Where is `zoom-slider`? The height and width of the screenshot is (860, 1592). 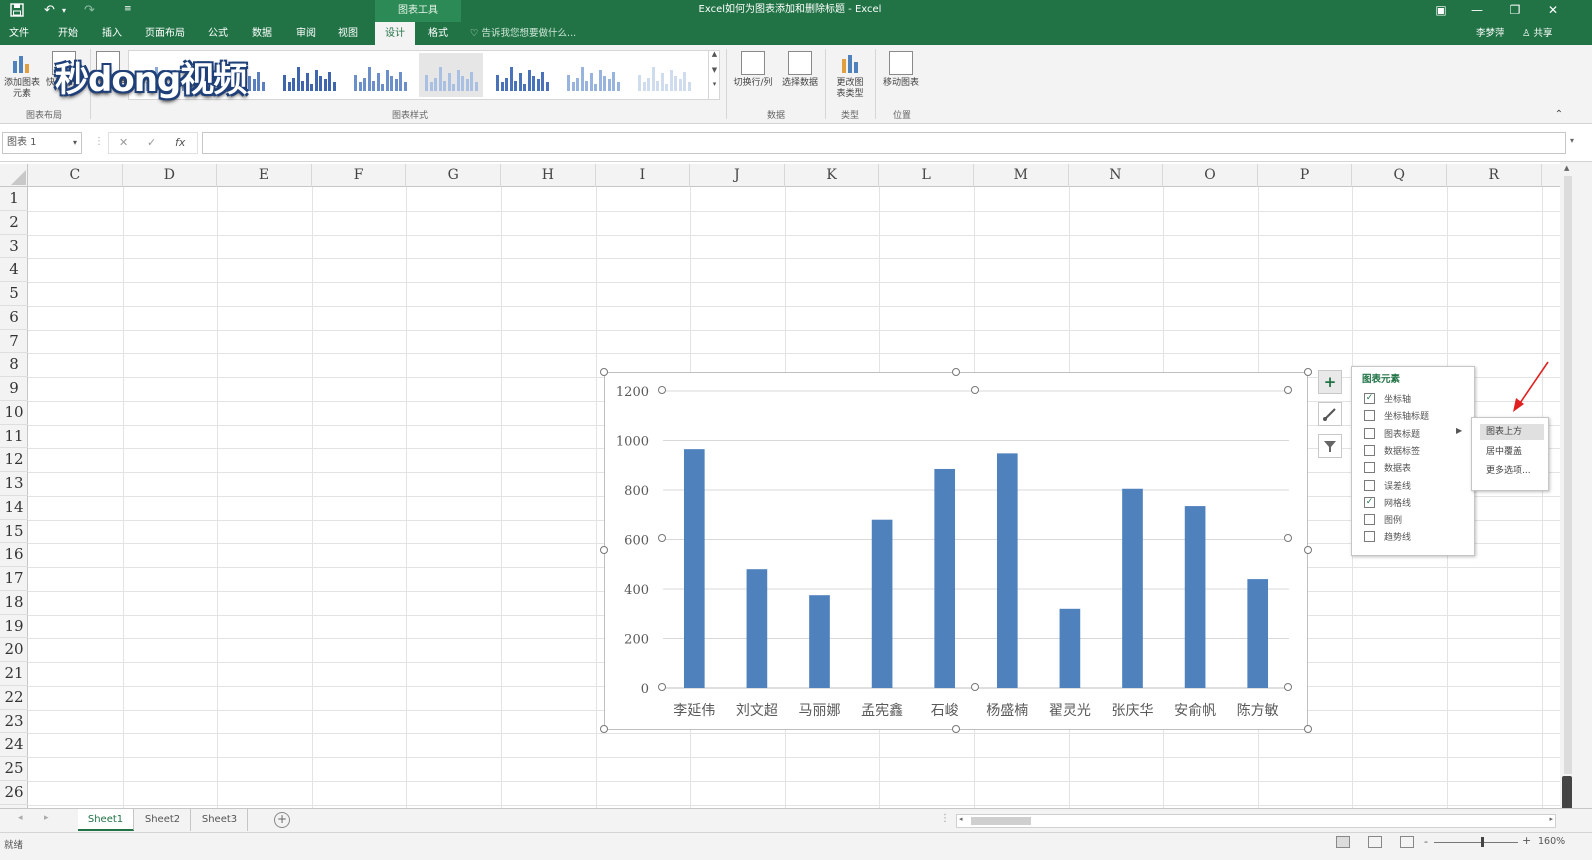 zoom-slider is located at coordinates (1476, 842).